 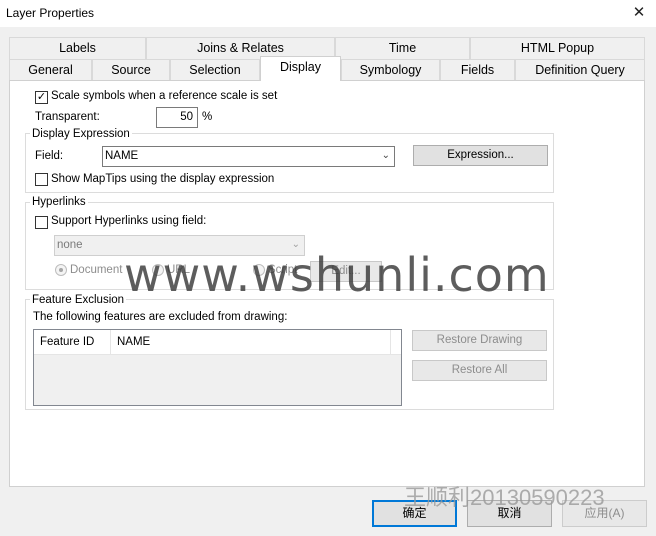 What do you see at coordinates (41, 222) in the screenshot?
I see `support-hyperlinks-checkbox` at bounding box center [41, 222].